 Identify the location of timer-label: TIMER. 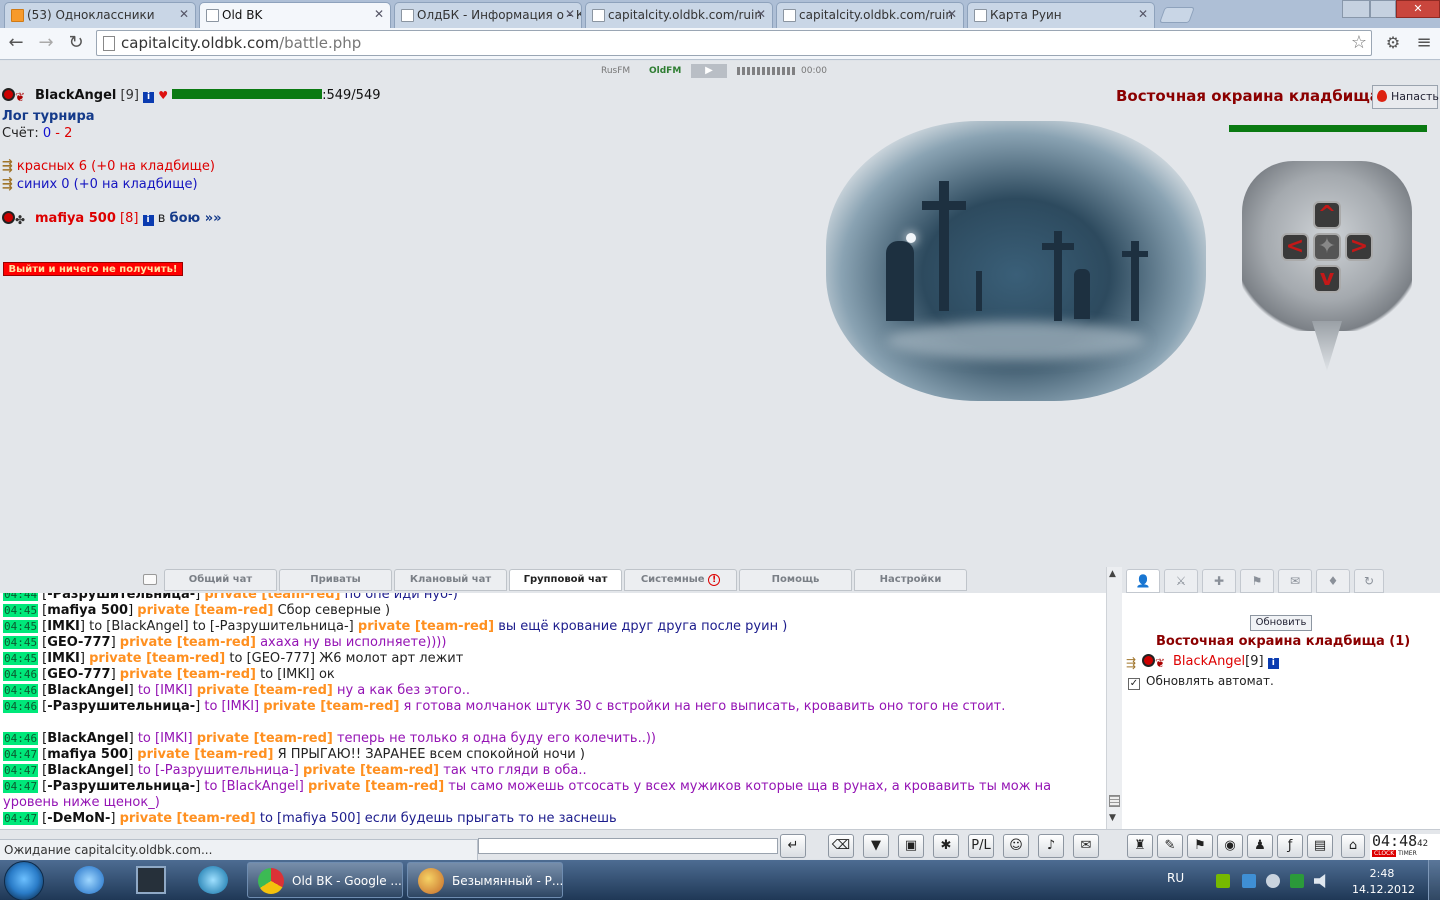
(1407, 853).